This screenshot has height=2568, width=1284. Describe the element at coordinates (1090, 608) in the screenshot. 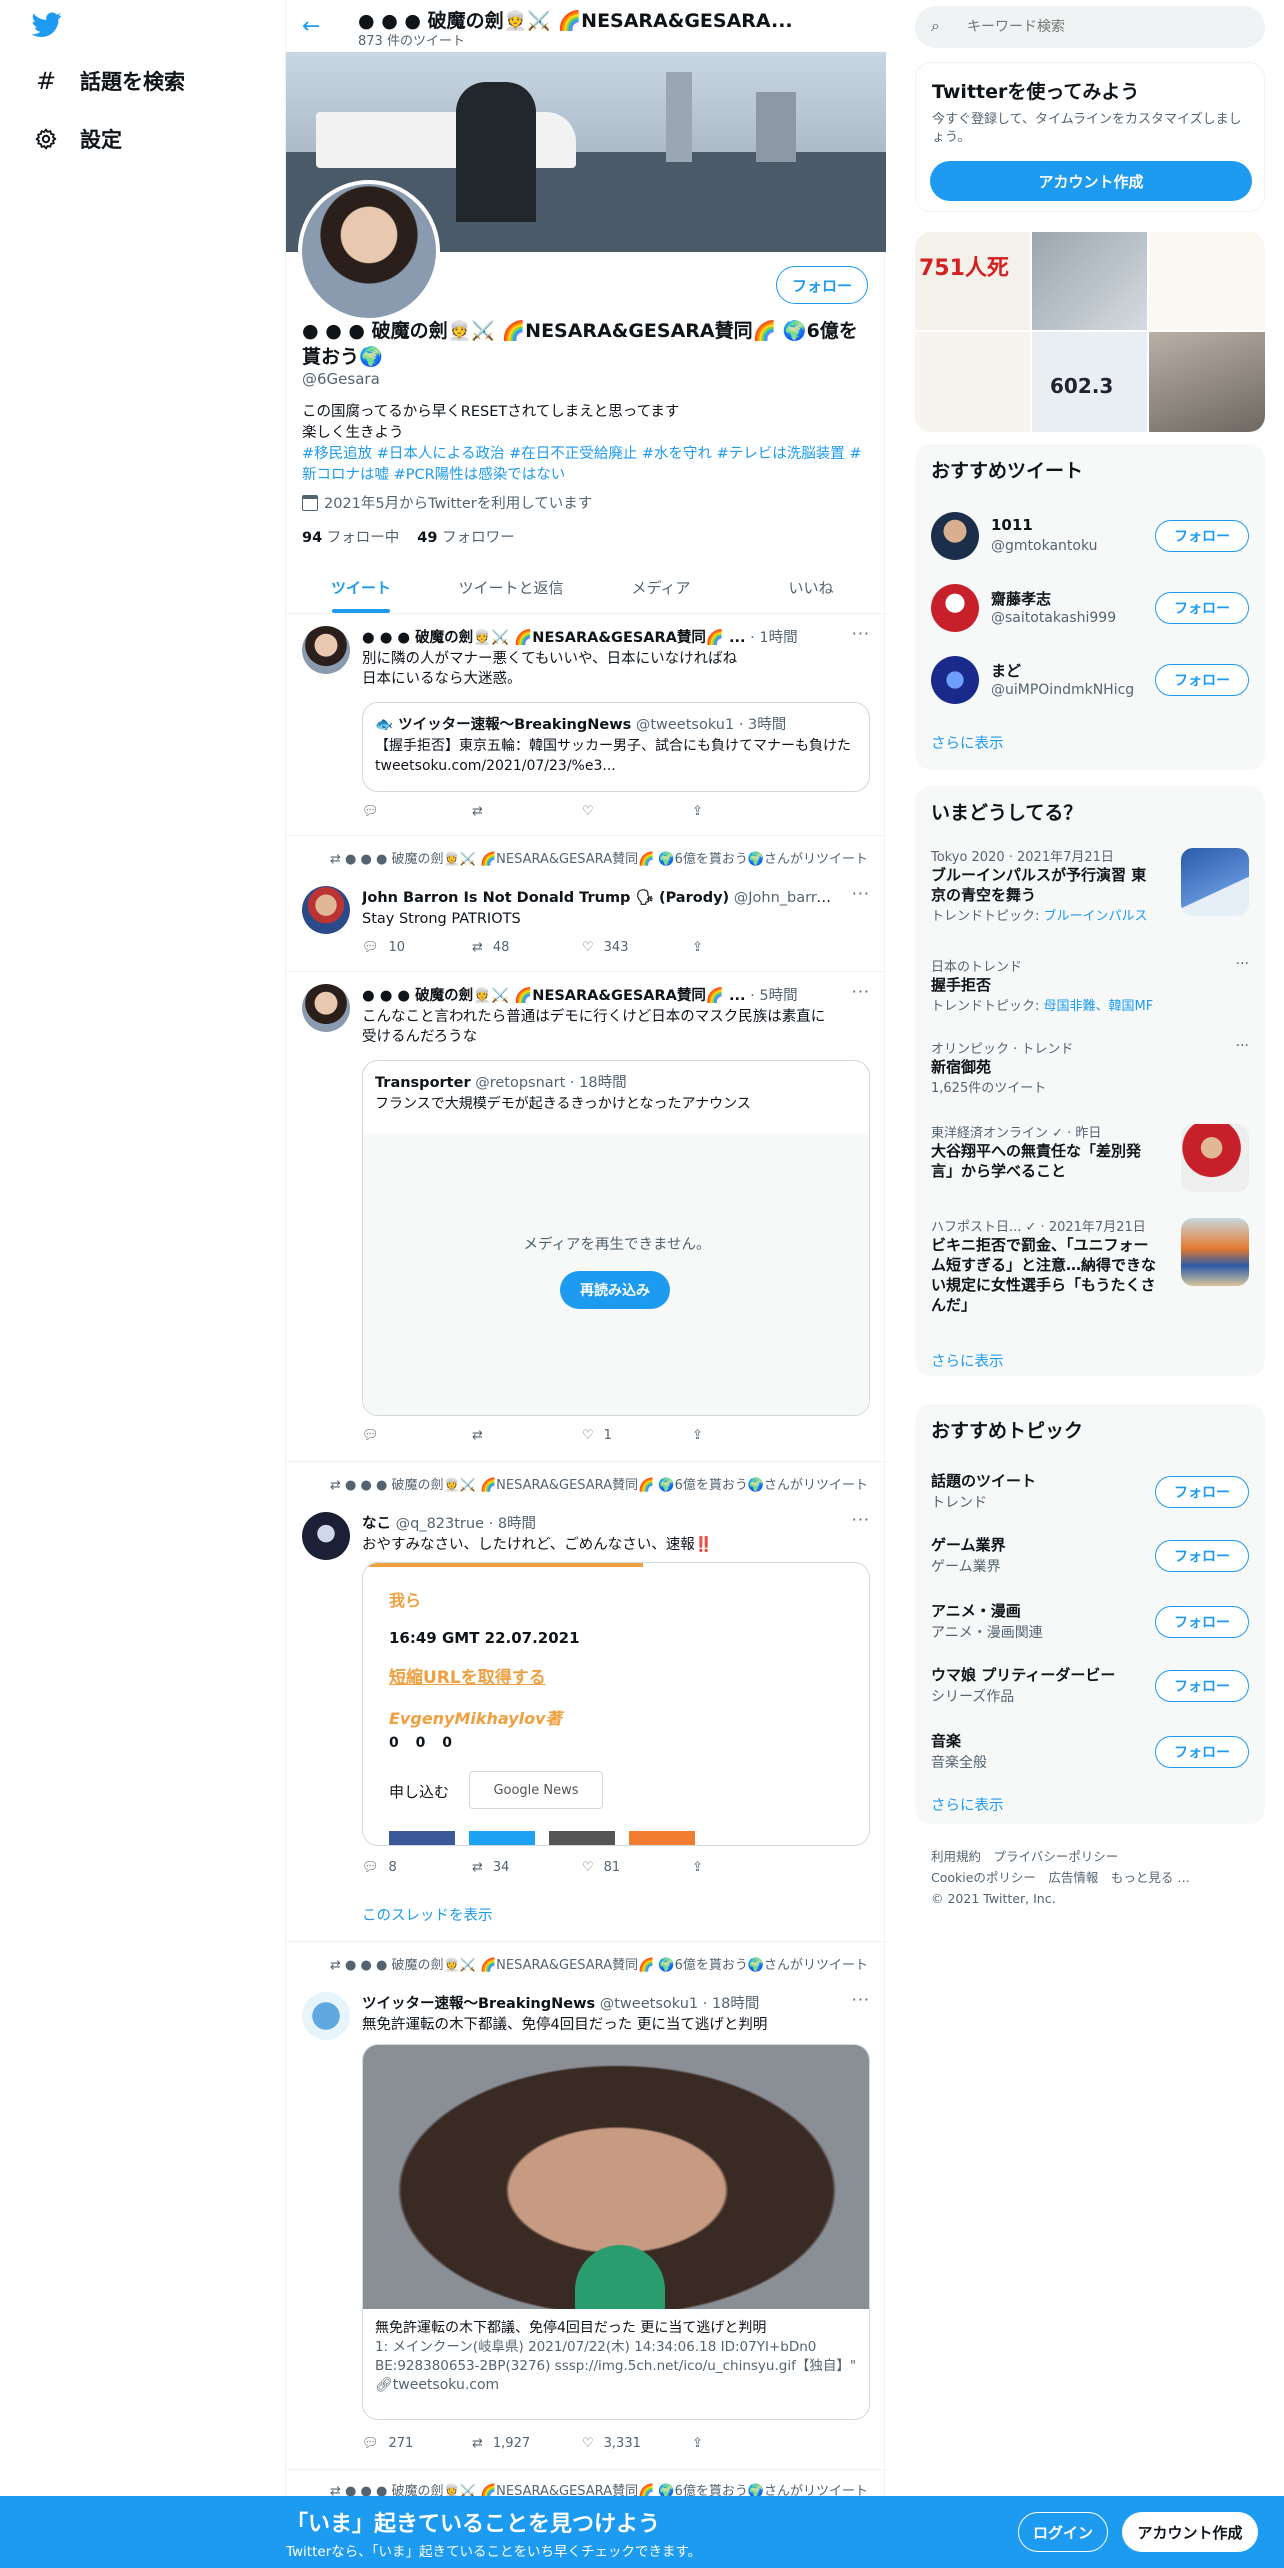

I see `suggestion-item: 齋藤孝志 @saitotakashi999 フォロー` at that location.